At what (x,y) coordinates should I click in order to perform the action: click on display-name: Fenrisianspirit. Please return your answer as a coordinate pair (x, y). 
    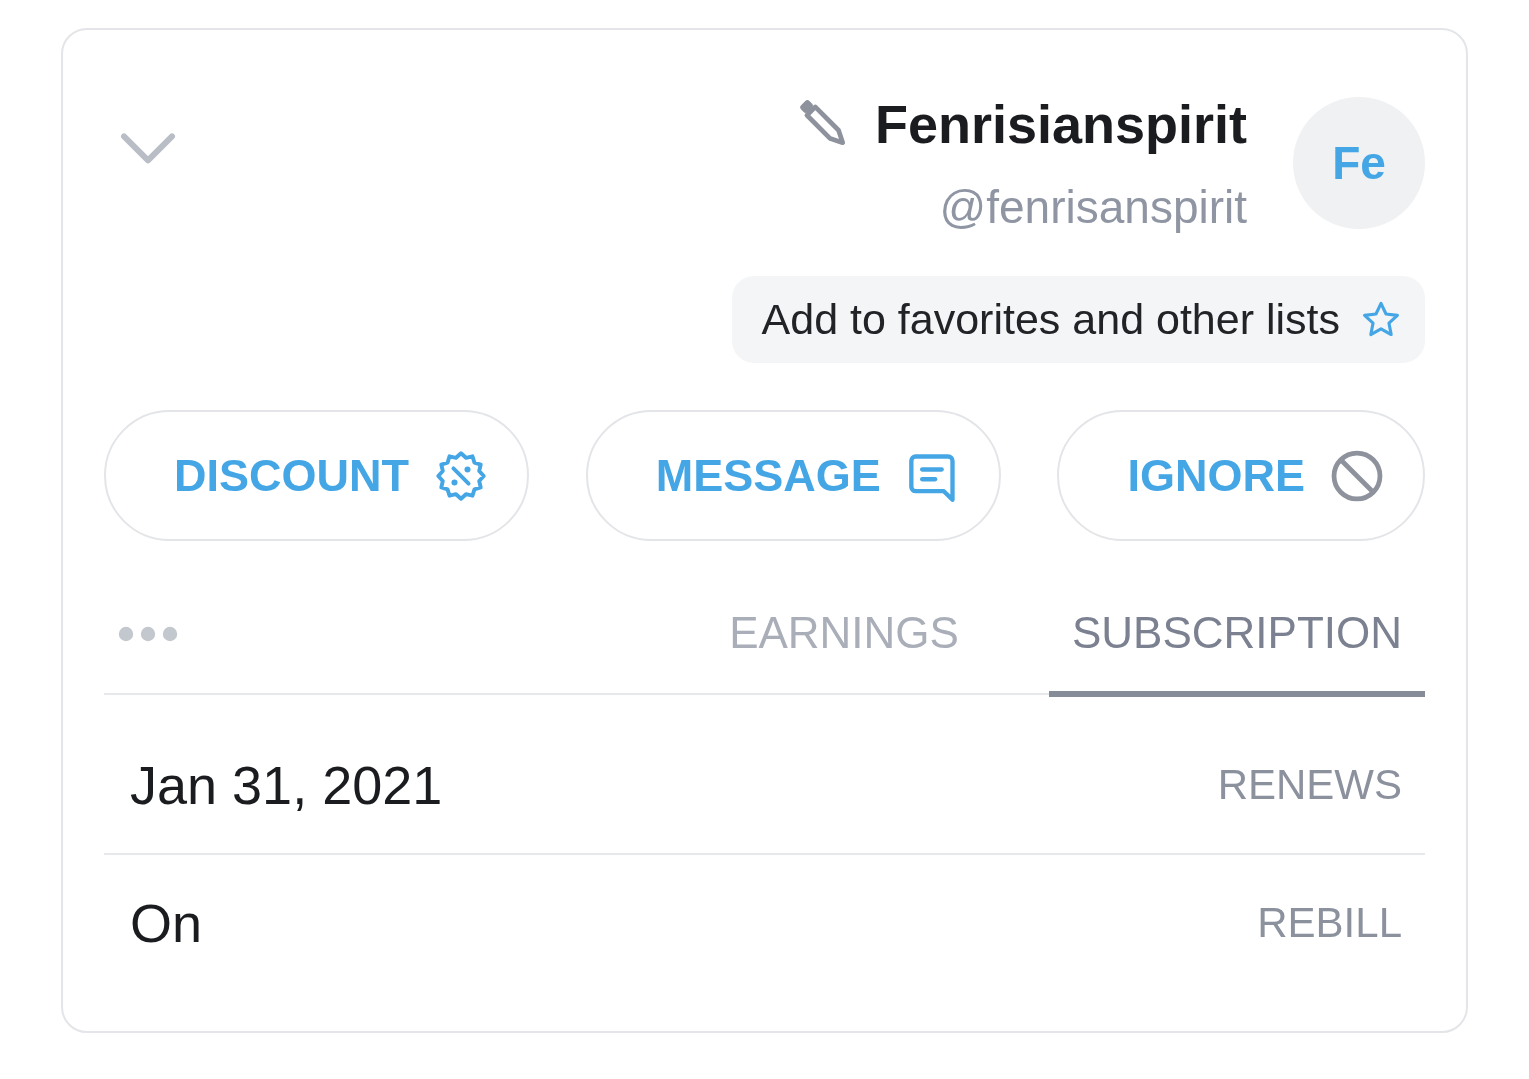
    Looking at the image, I should click on (1060, 124).